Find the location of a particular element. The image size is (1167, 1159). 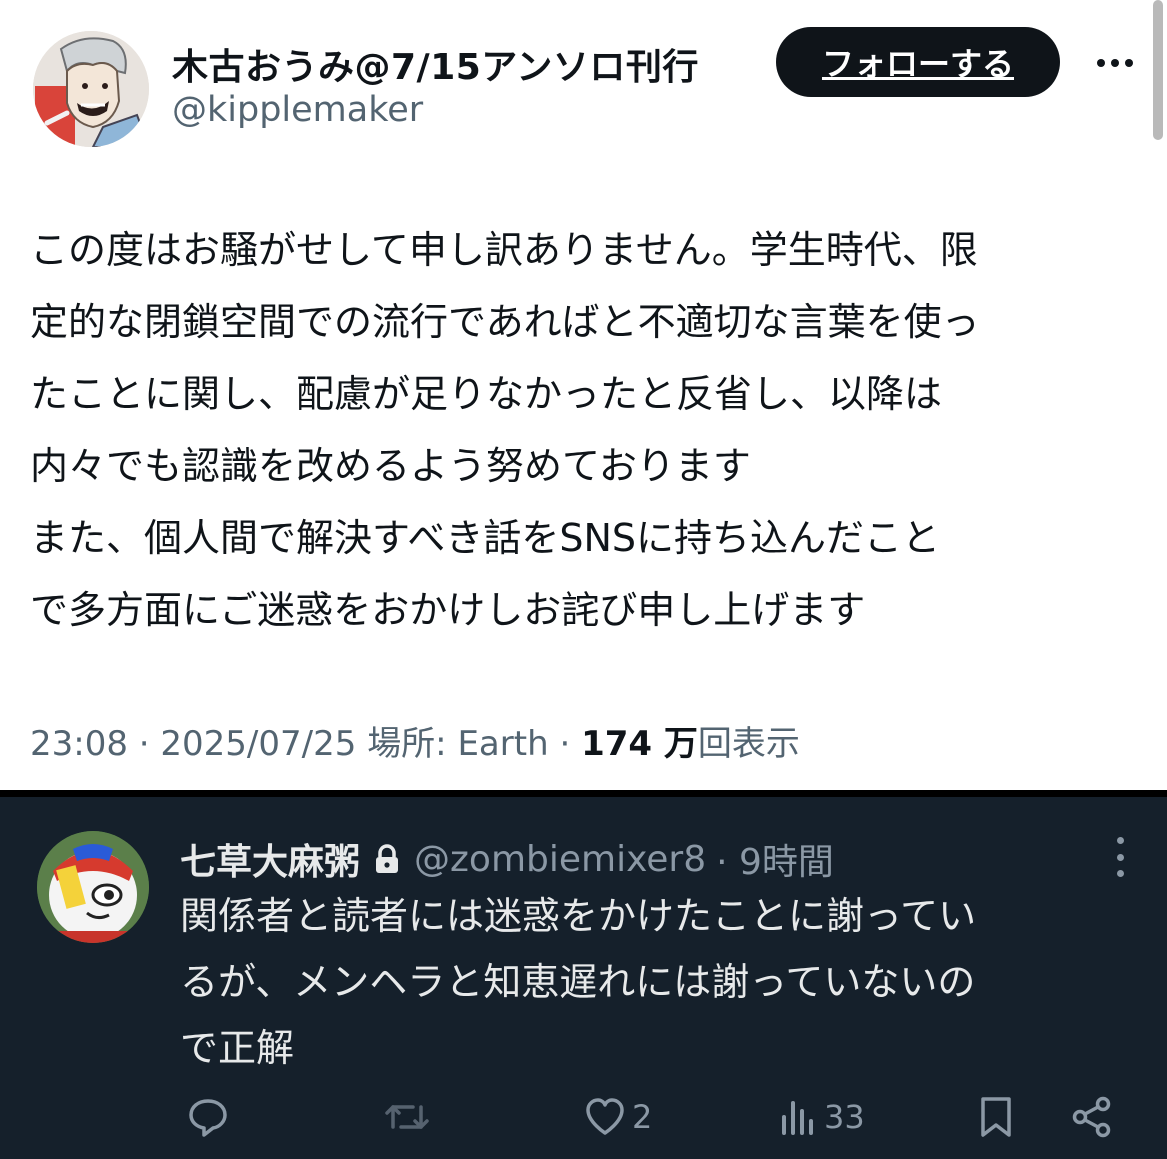

tweet-line: この度はお騒がせして申し訳ありません。学生時代、限 is located at coordinates (504, 250).